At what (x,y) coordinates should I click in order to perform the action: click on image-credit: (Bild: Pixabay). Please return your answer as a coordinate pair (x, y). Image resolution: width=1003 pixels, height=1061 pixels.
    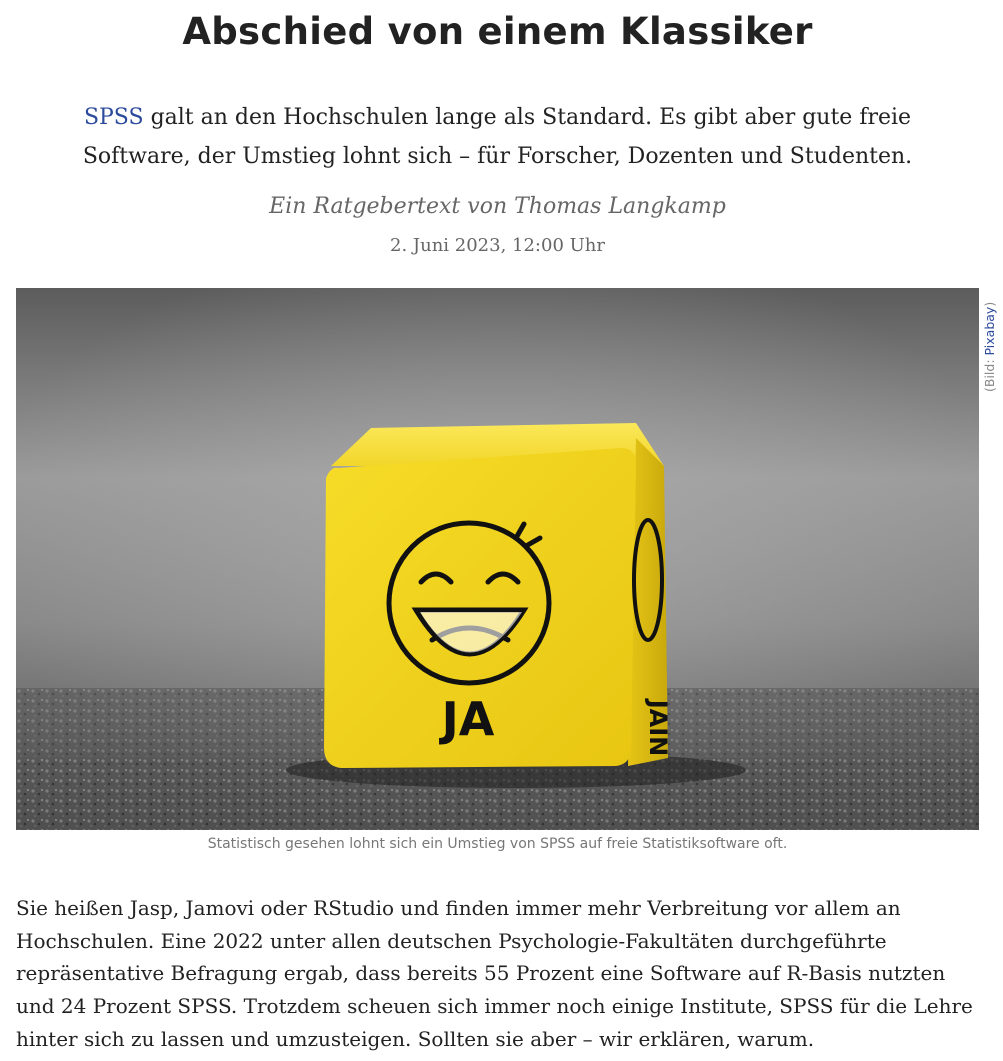
    Looking at the image, I should click on (988, 353).